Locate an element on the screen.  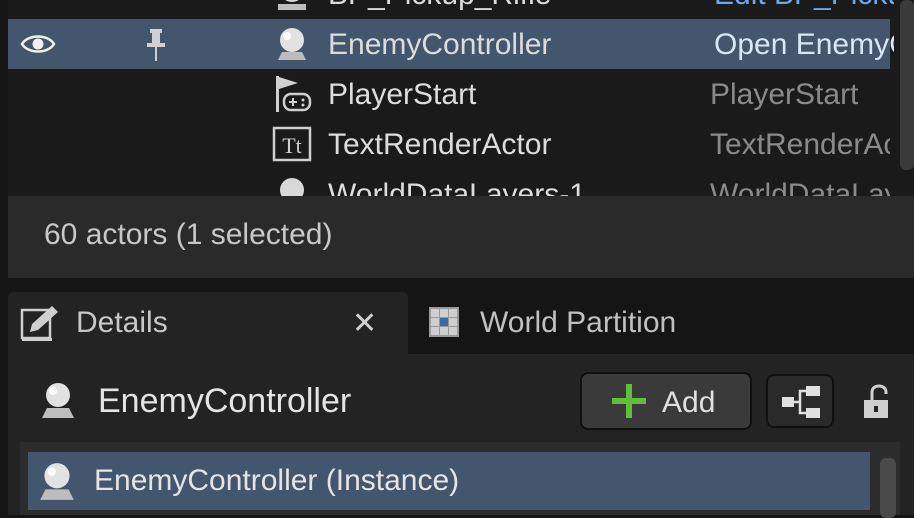
close-icon: ✕ is located at coordinates (364, 323).